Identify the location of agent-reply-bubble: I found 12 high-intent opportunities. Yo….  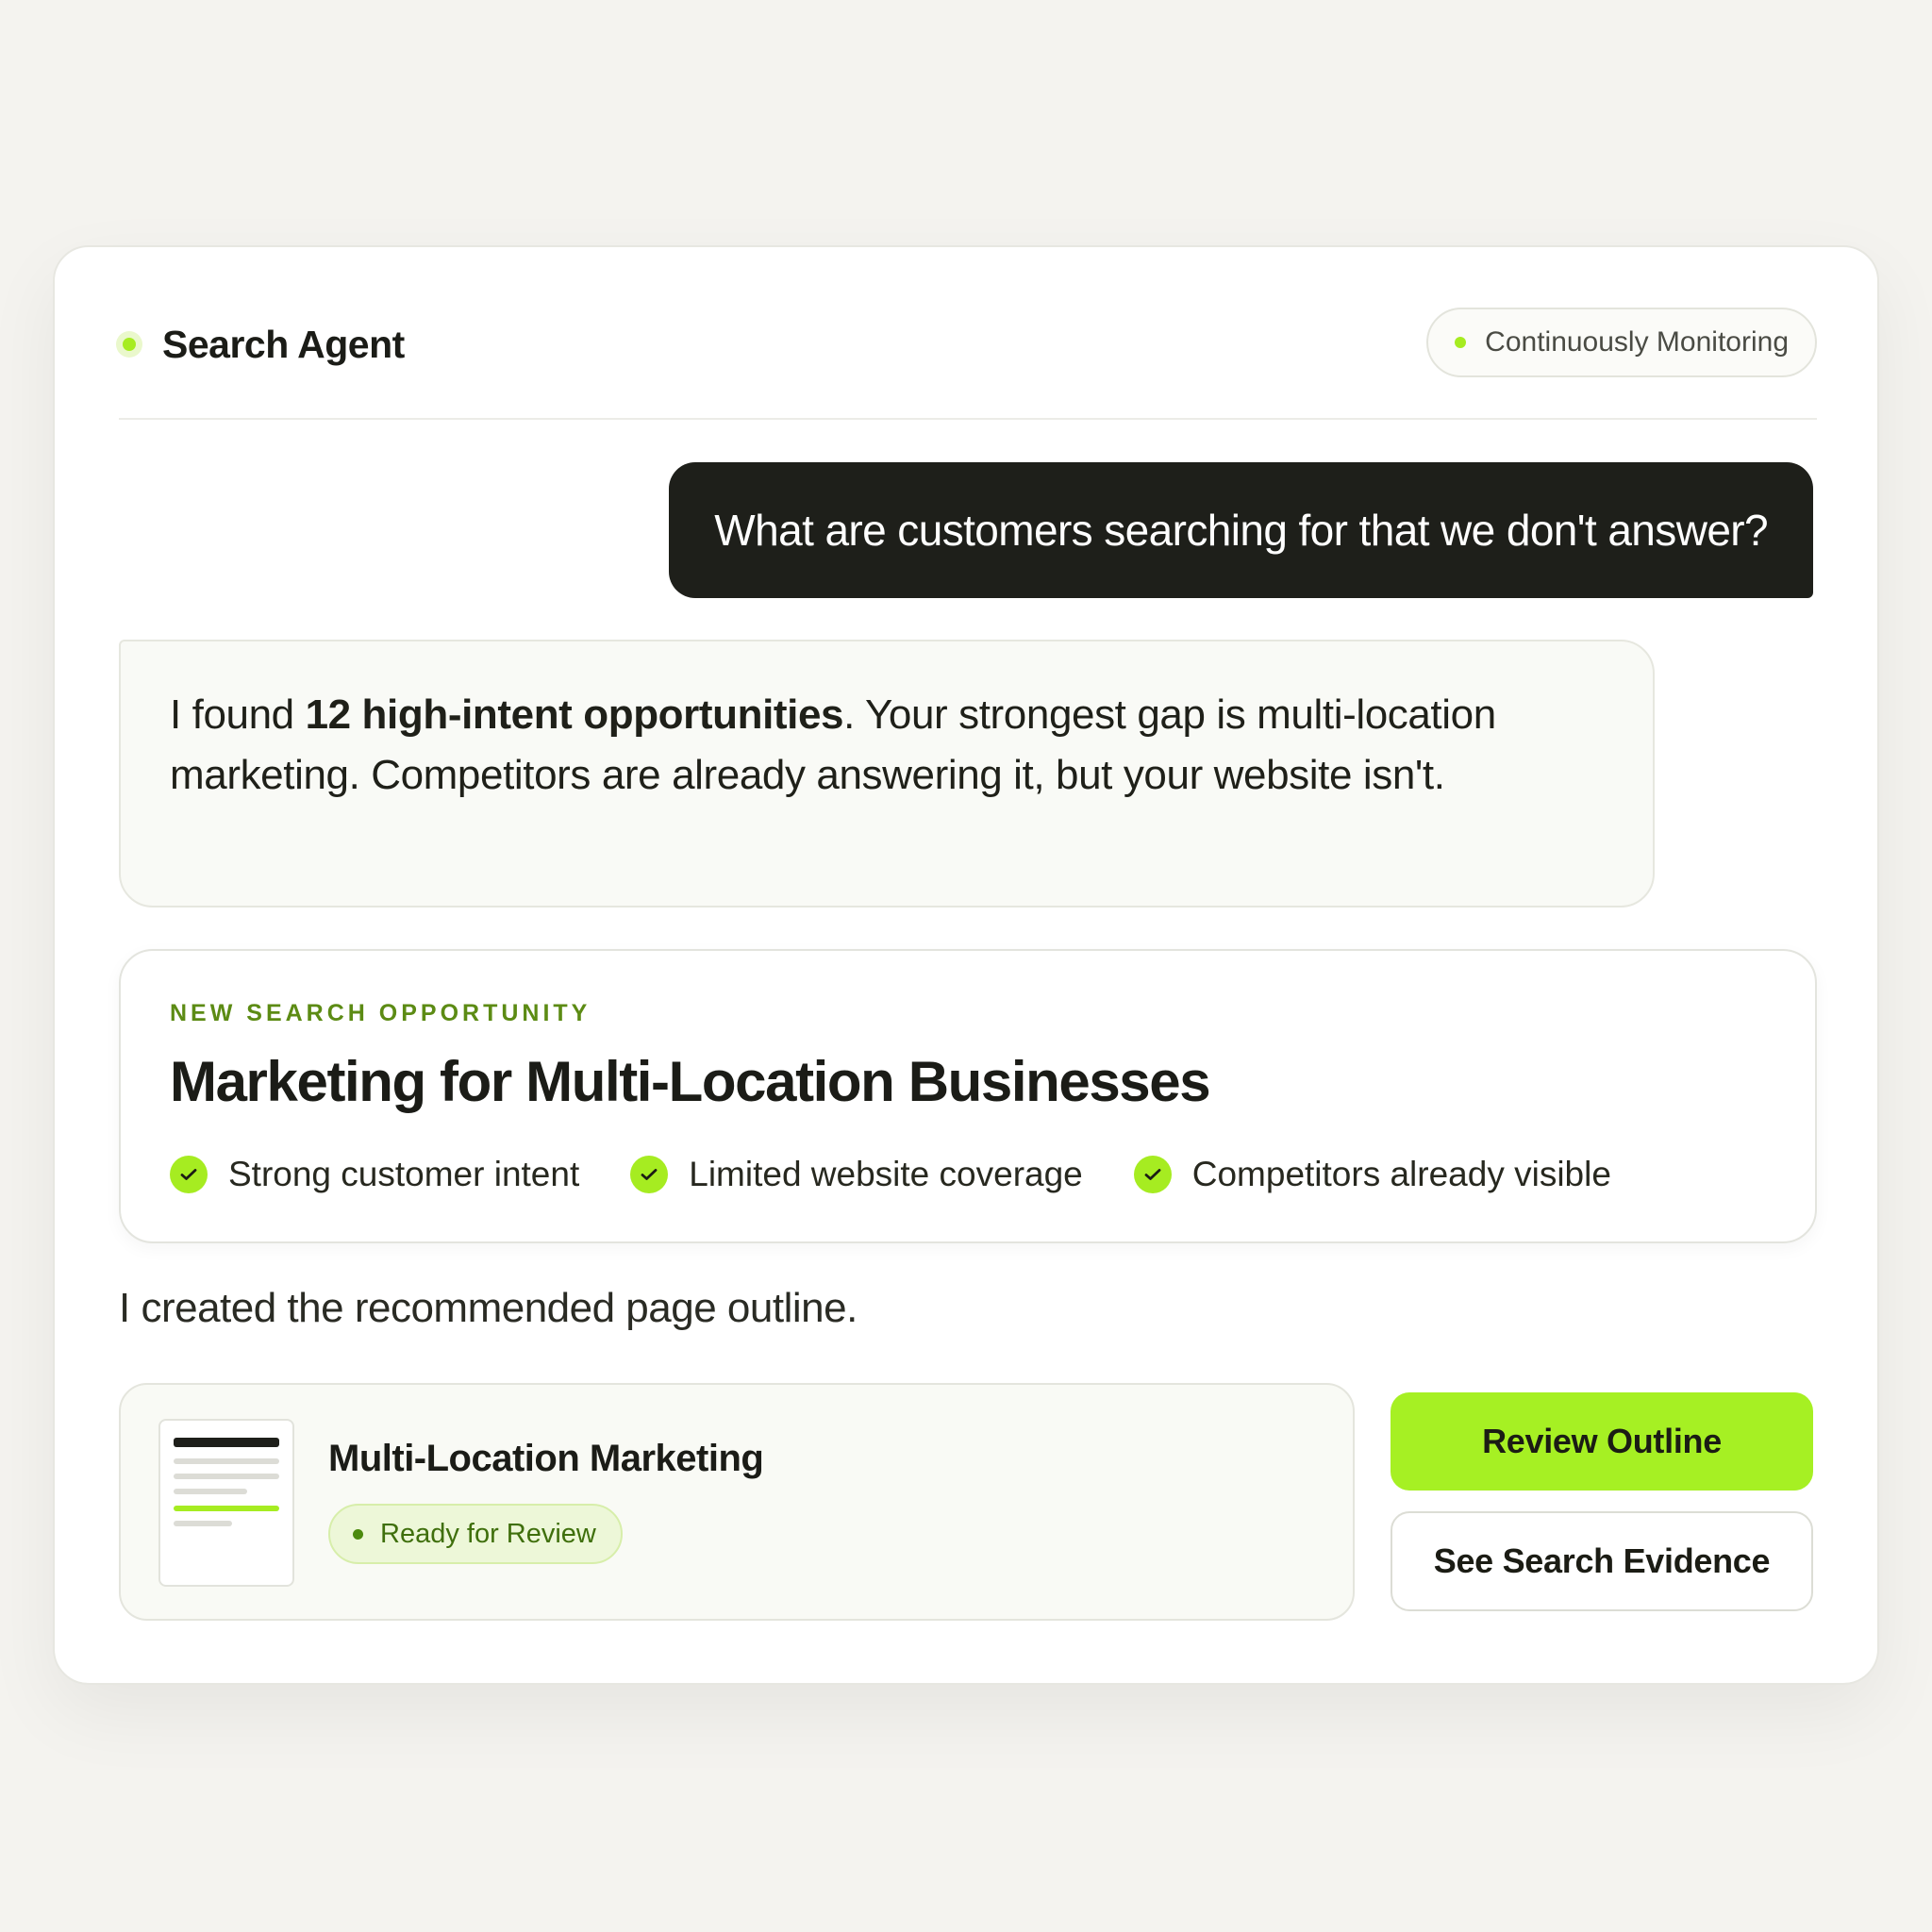
(887, 774).